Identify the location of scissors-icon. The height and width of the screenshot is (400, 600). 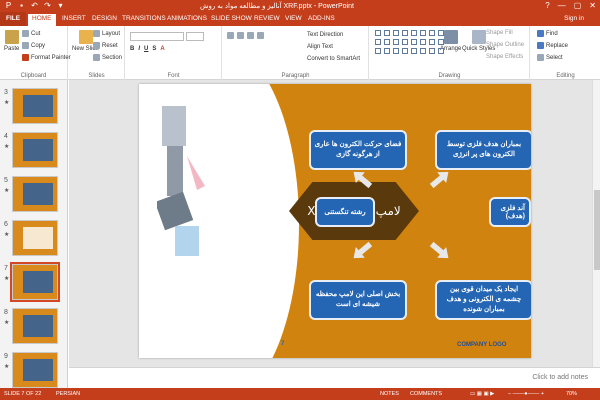
(25, 33).